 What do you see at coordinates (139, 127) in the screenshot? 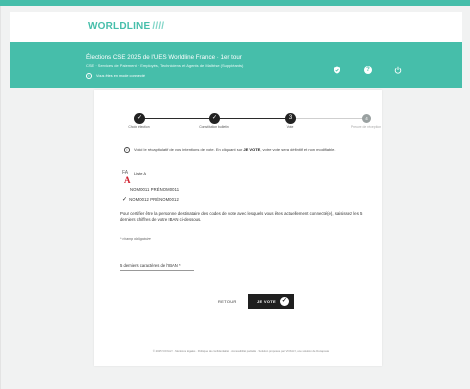
I see `step-1-label: Choix élection` at bounding box center [139, 127].